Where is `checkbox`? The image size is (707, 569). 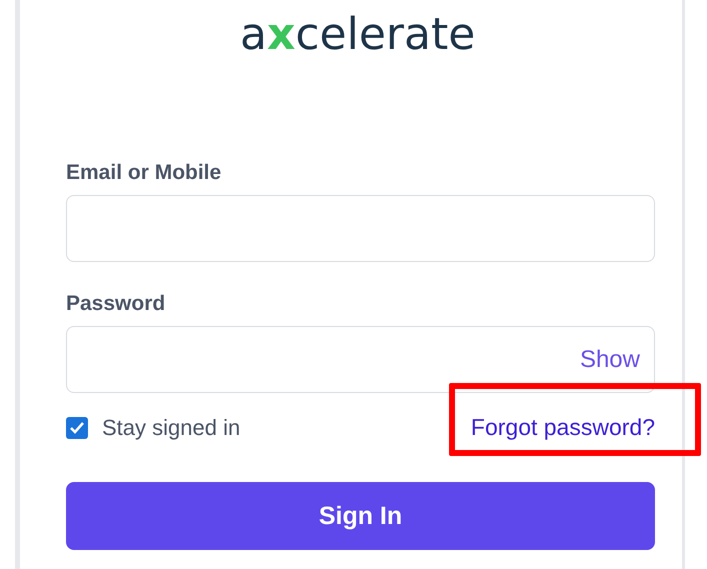
checkbox is located at coordinates (77, 427).